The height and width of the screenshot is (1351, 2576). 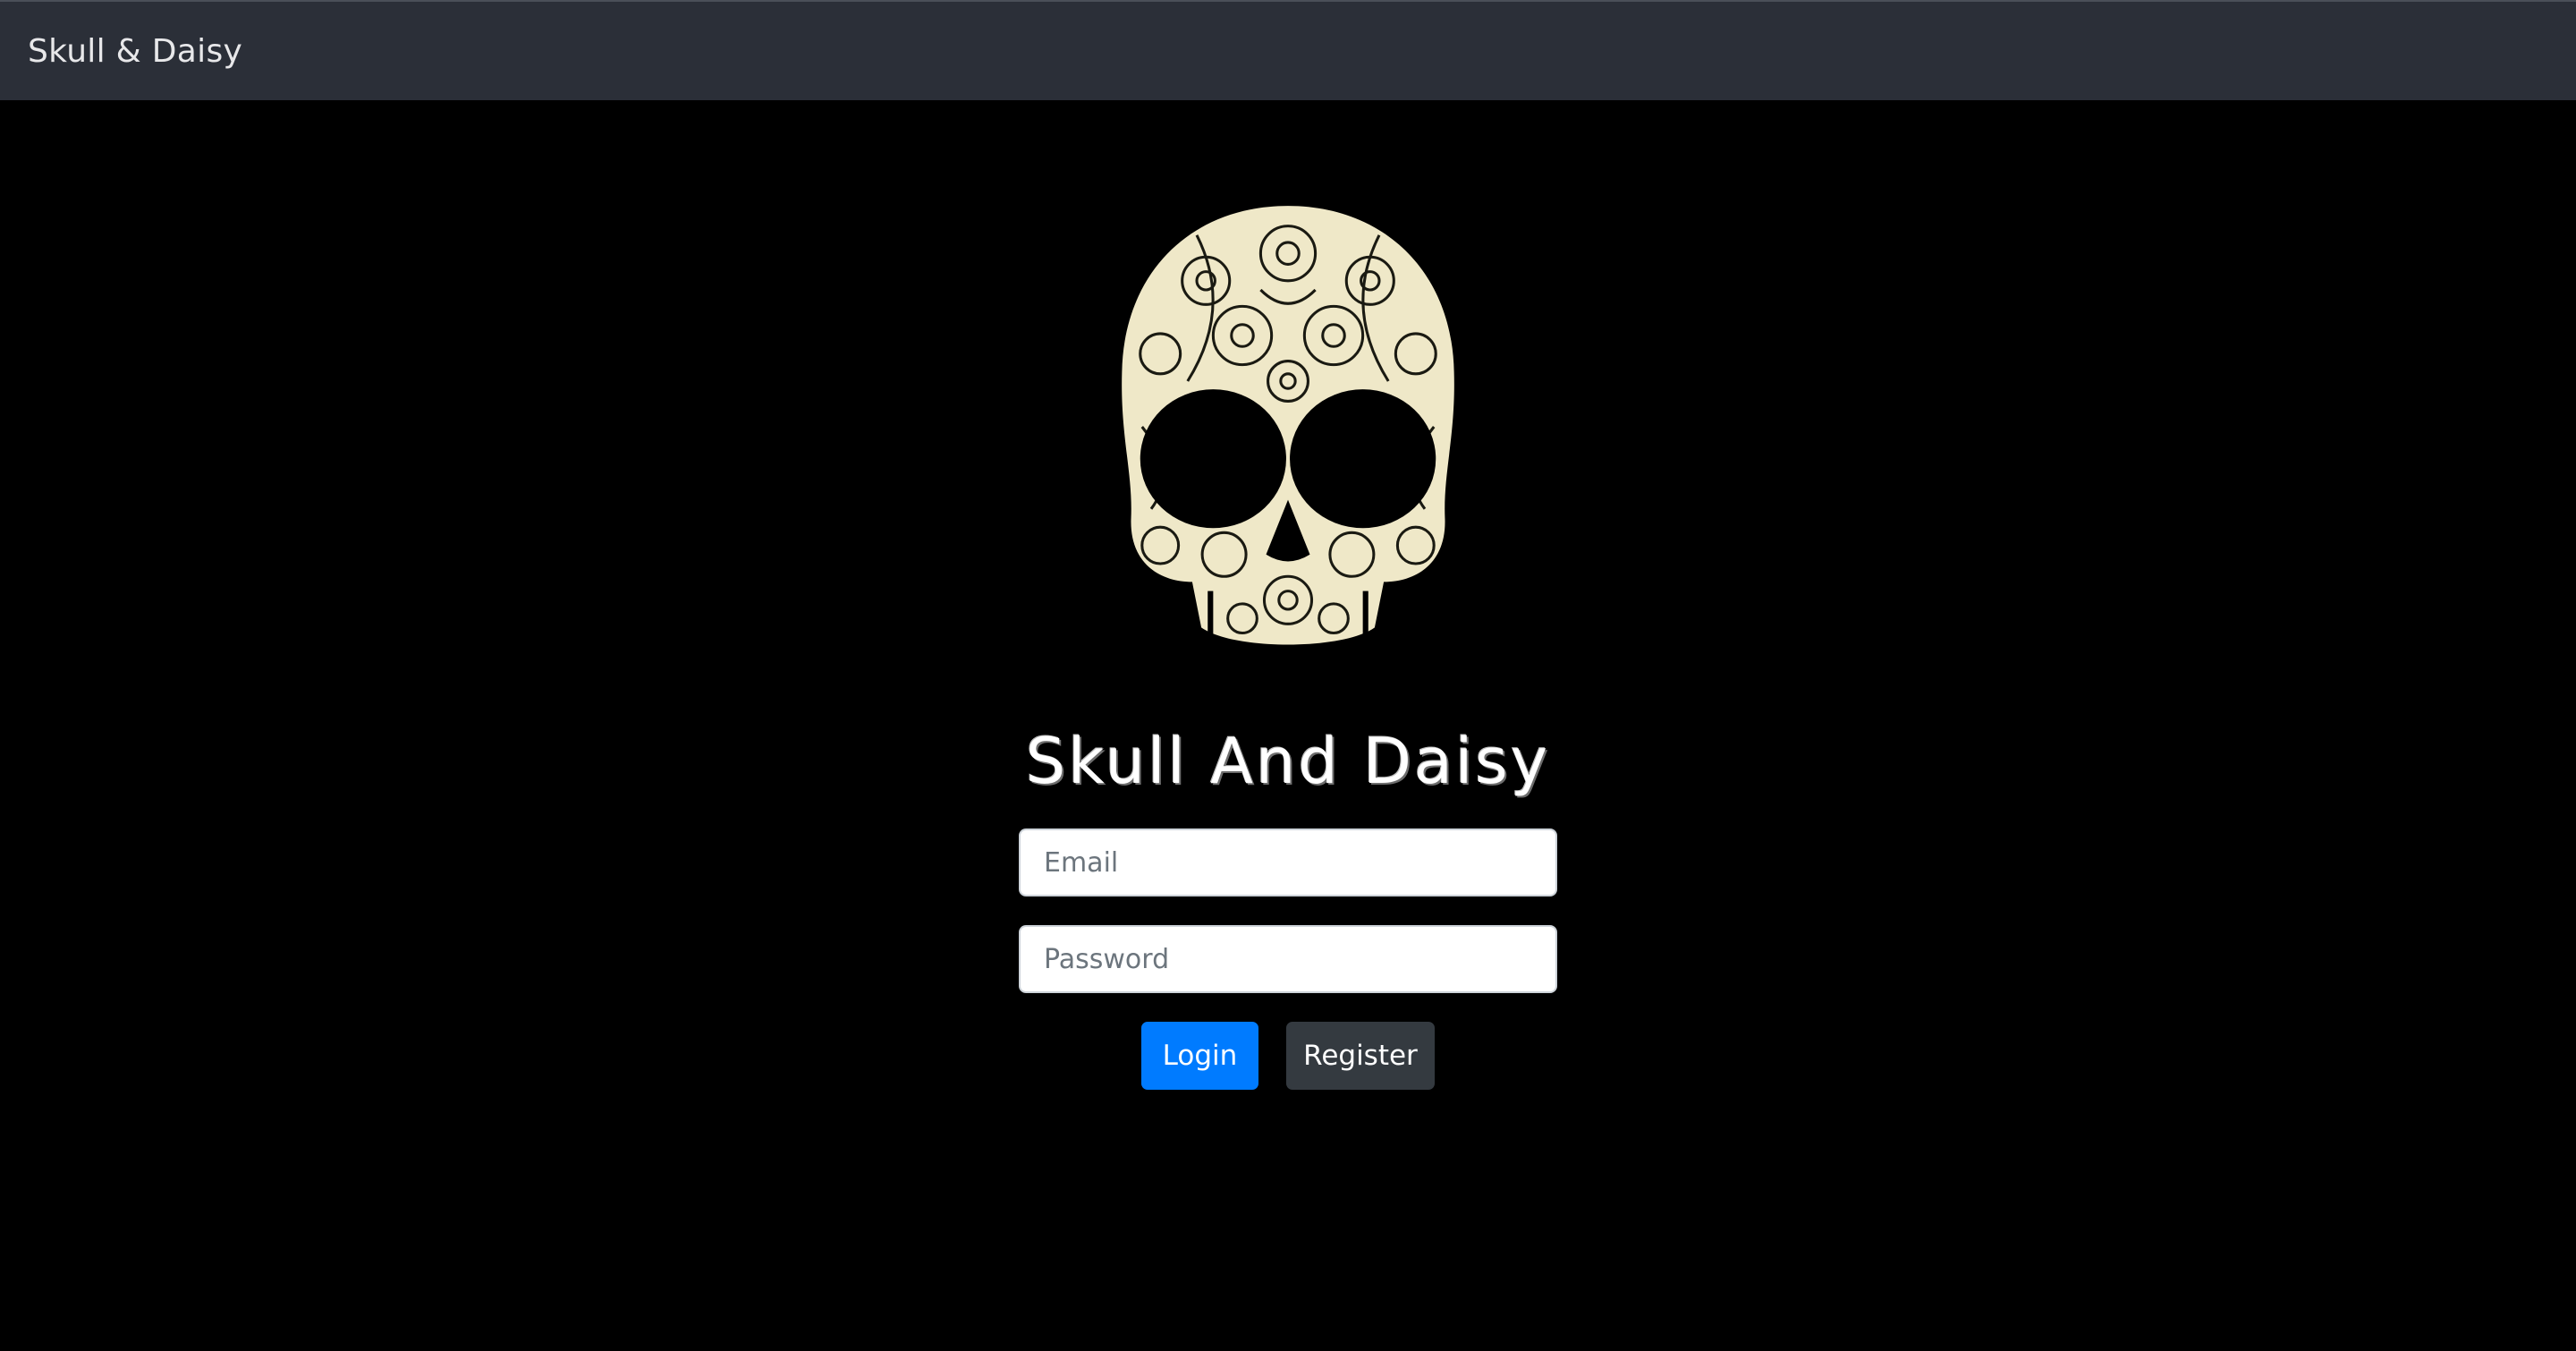 I want to click on login-button: Login, so click(x=1199, y=1056).